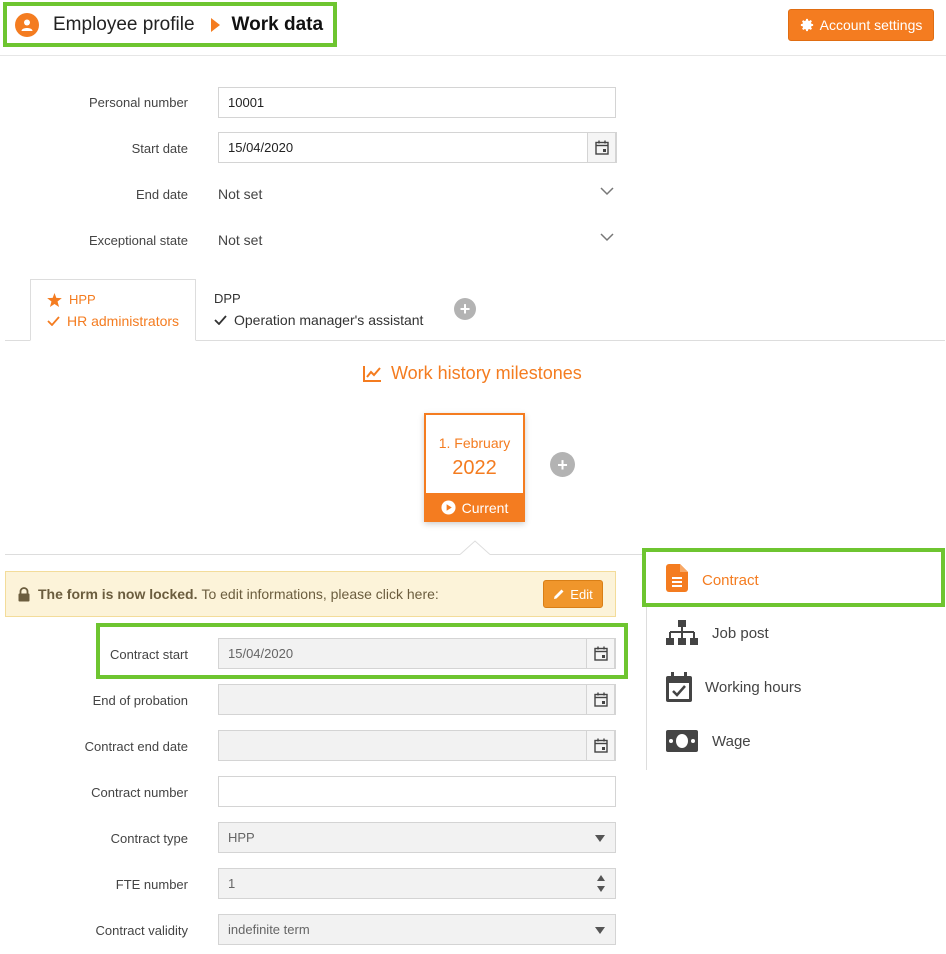  What do you see at coordinates (730, 580) in the screenshot?
I see `side-nav-label-contract: Contract` at bounding box center [730, 580].